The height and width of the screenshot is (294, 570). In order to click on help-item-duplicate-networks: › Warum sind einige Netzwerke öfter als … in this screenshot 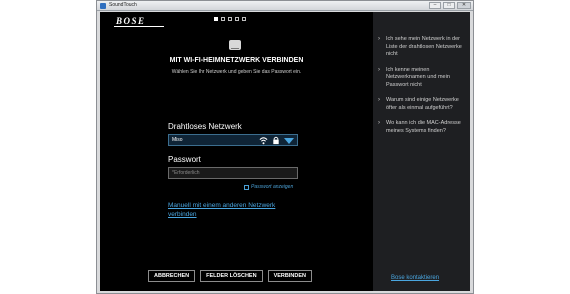, I will do `click(423, 104)`.